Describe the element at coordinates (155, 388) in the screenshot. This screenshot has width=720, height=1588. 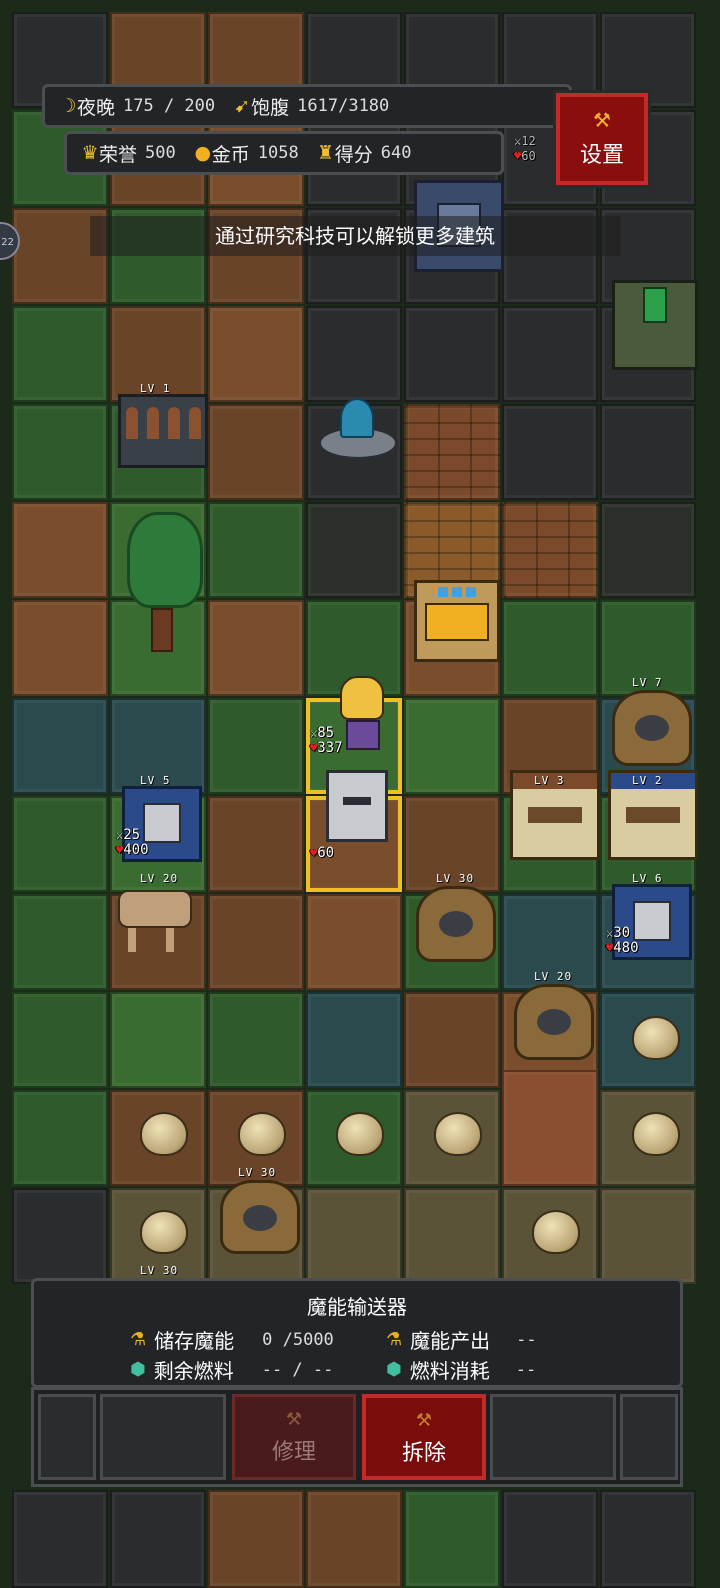
I see `level-label: LV 1` at that location.